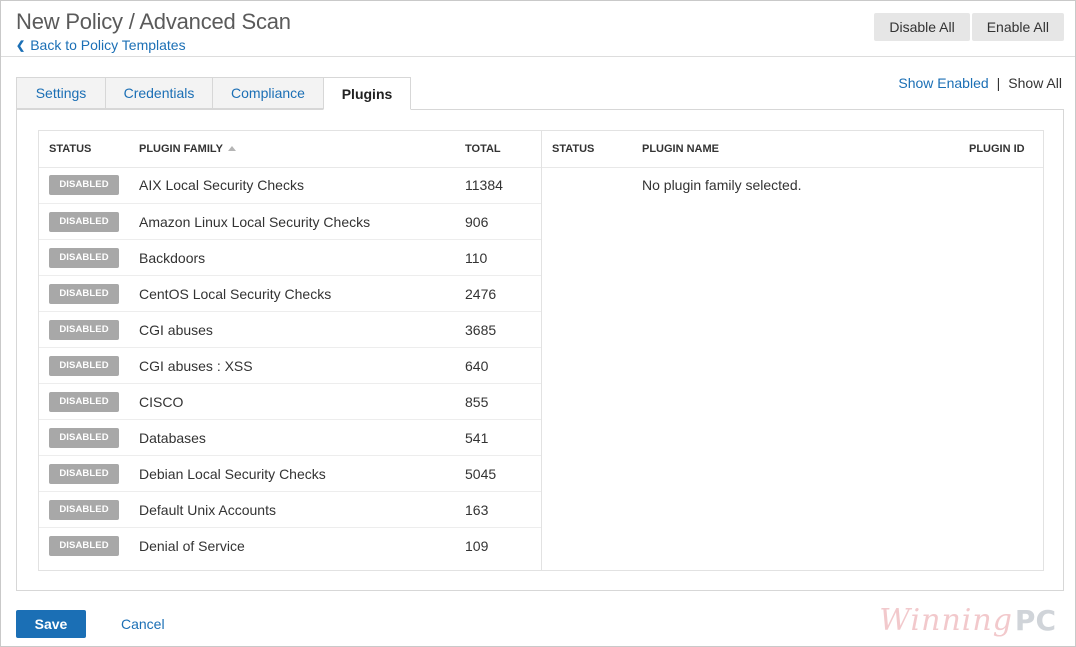 This screenshot has width=1076, height=647. What do you see at coordinates (231, 148) in the screenshot?
I see `sort-ascending-icon` at bounding box center [231, 148].